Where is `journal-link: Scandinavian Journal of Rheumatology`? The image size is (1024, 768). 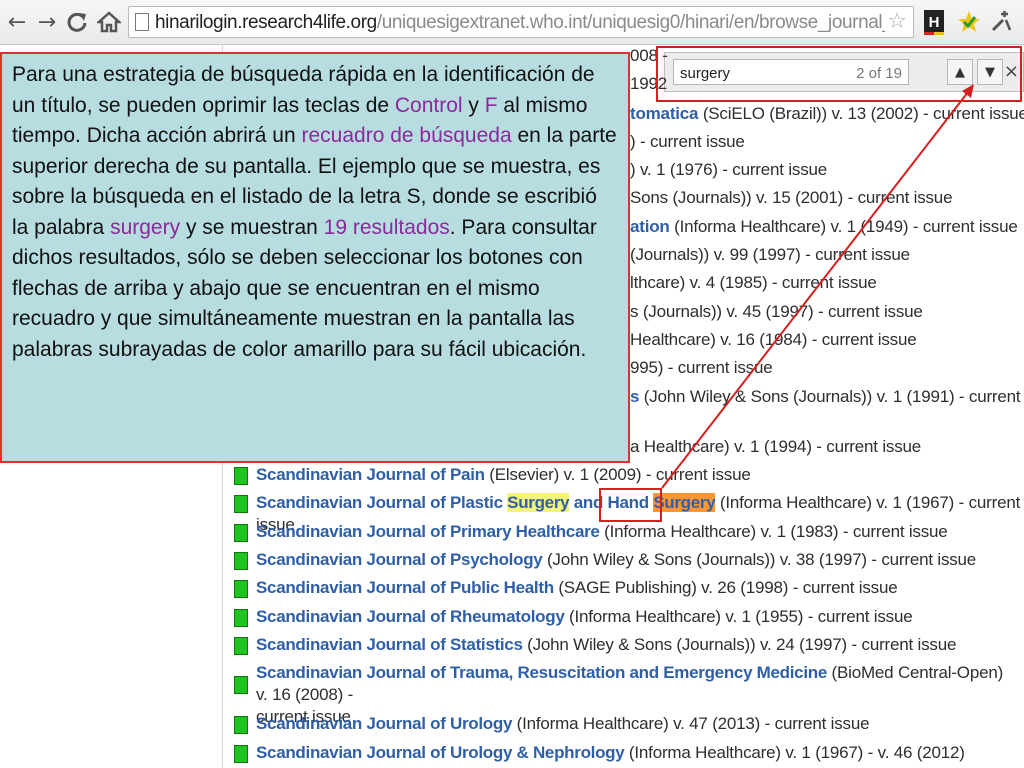 journal-link: Scandinavian Journal of Rheumatology is located at coordinates (410, 616).